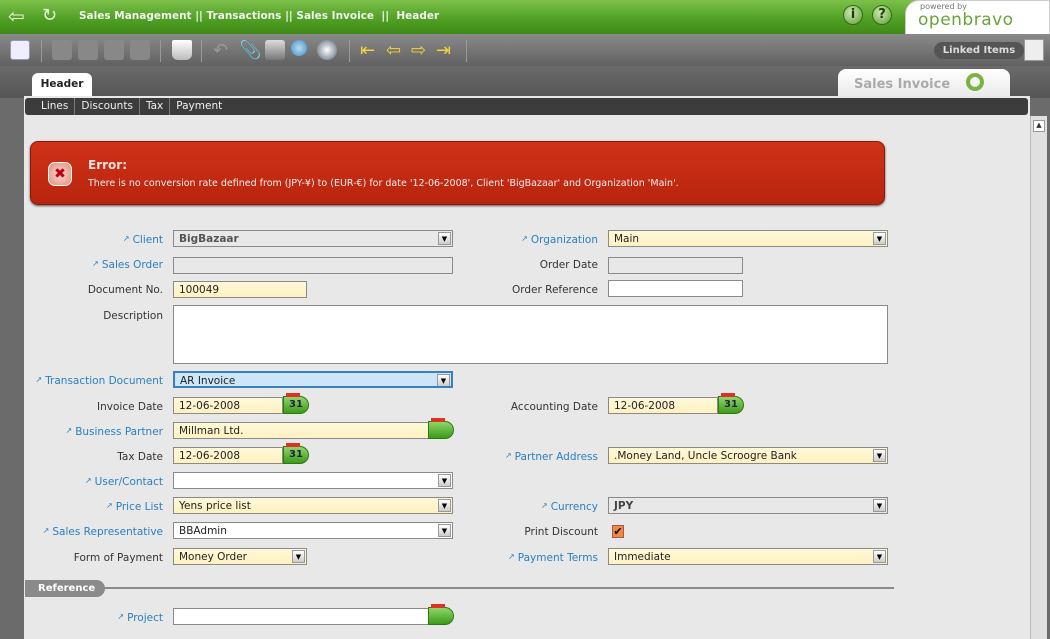  Describe the element at coordinates (370, 50) in the screenshot. I see `first-record-icon: ⇤` at that location.